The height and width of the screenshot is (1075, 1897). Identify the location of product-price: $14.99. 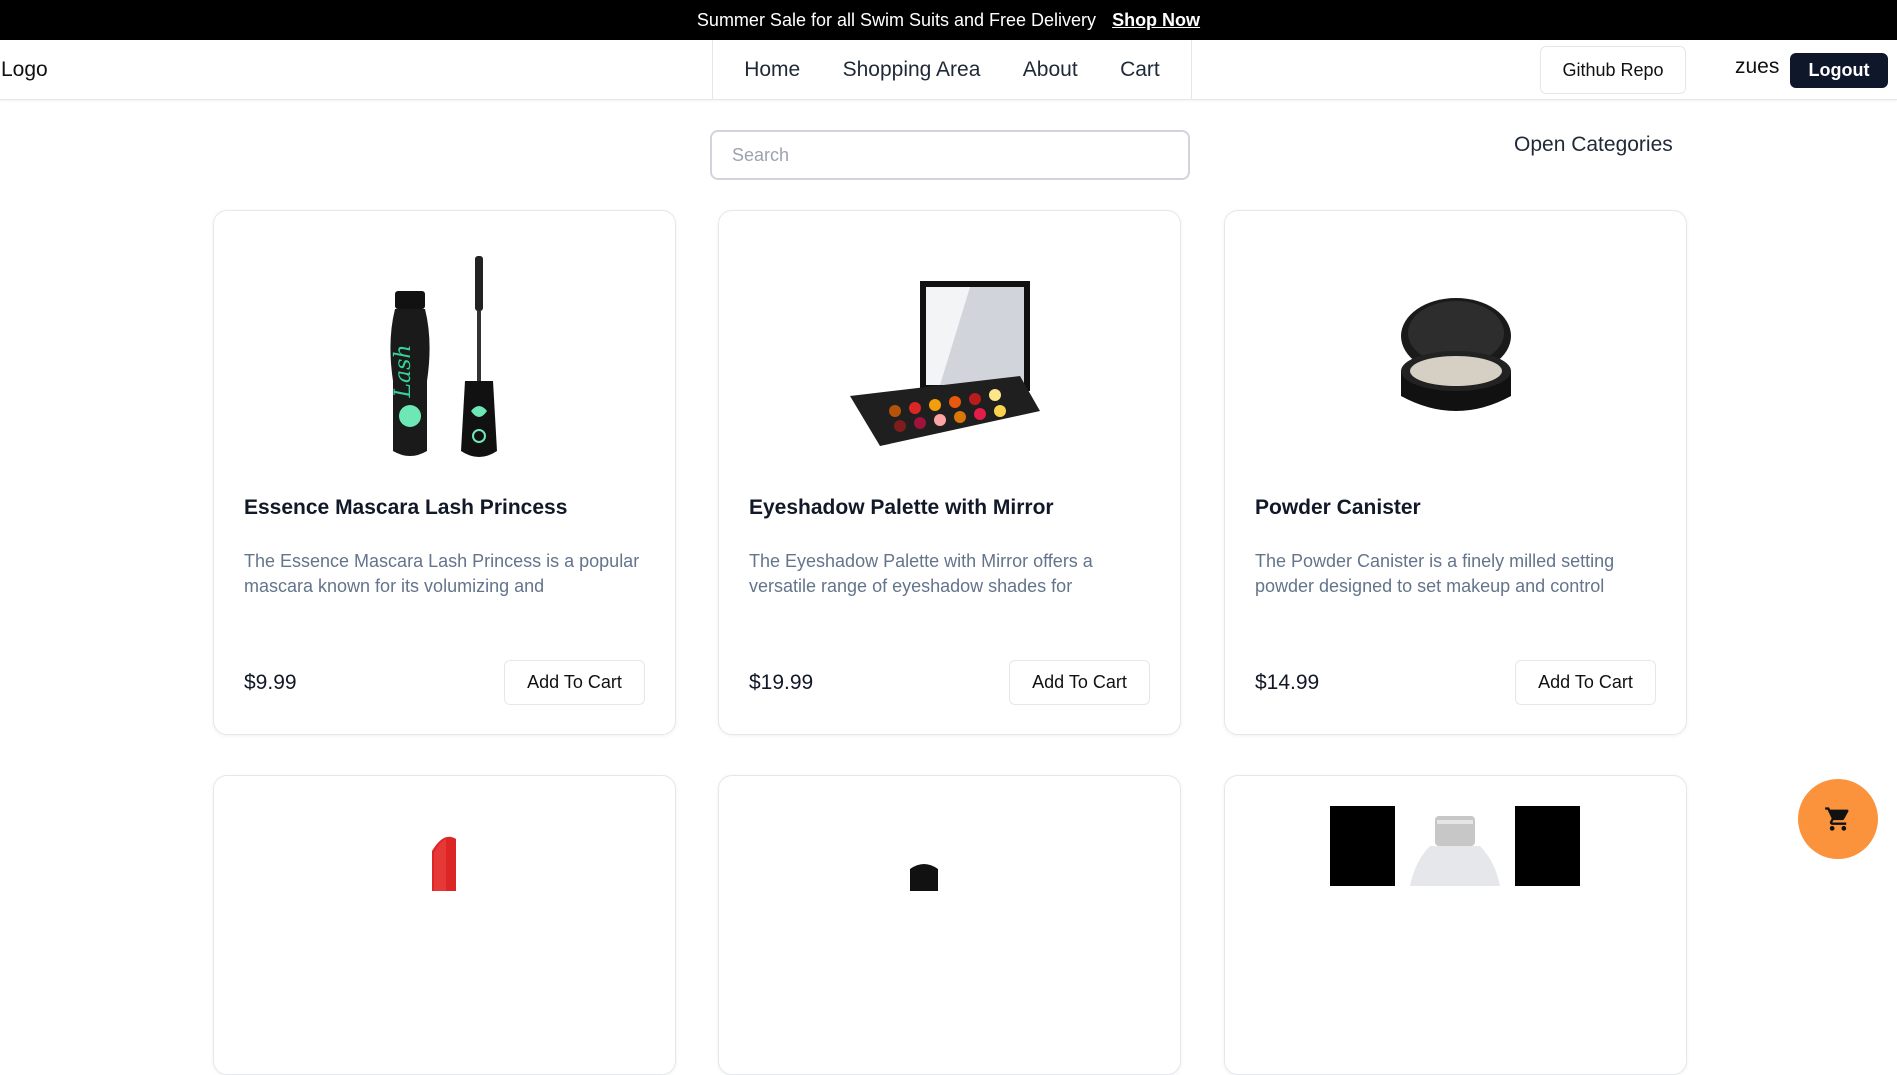
(1287, 682).